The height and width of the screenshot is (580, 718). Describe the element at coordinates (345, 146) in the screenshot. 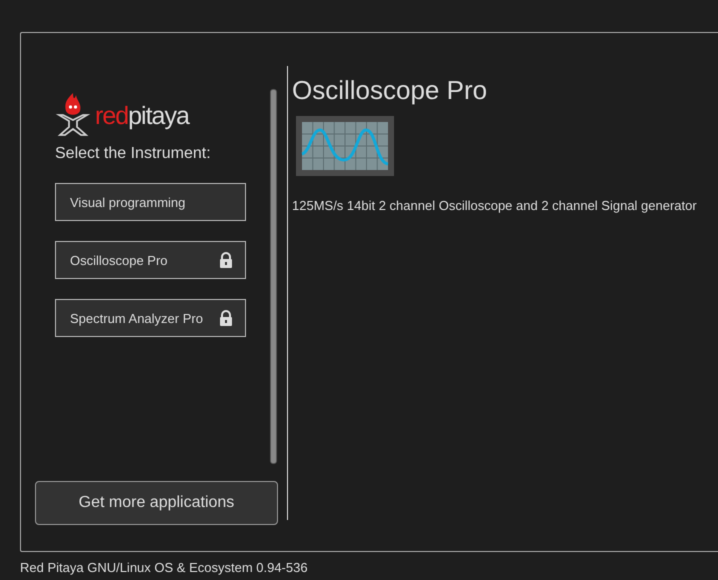

I see `oscilloscope-icon` at that location.